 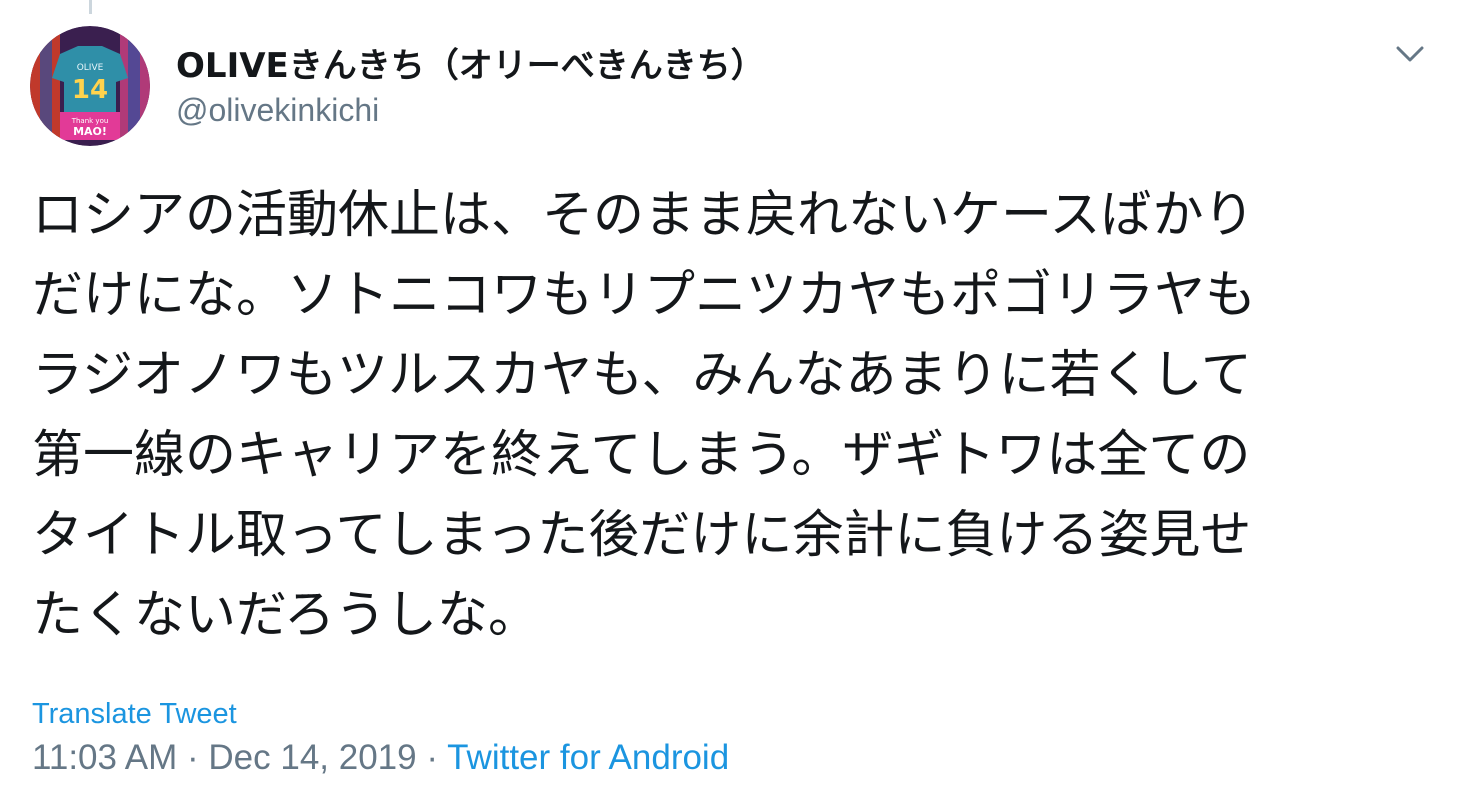 What do you see at coordinates (90, 131) in the screenshot?
I see `avatar-badge: MAO!` at bounding box center [90, 131].